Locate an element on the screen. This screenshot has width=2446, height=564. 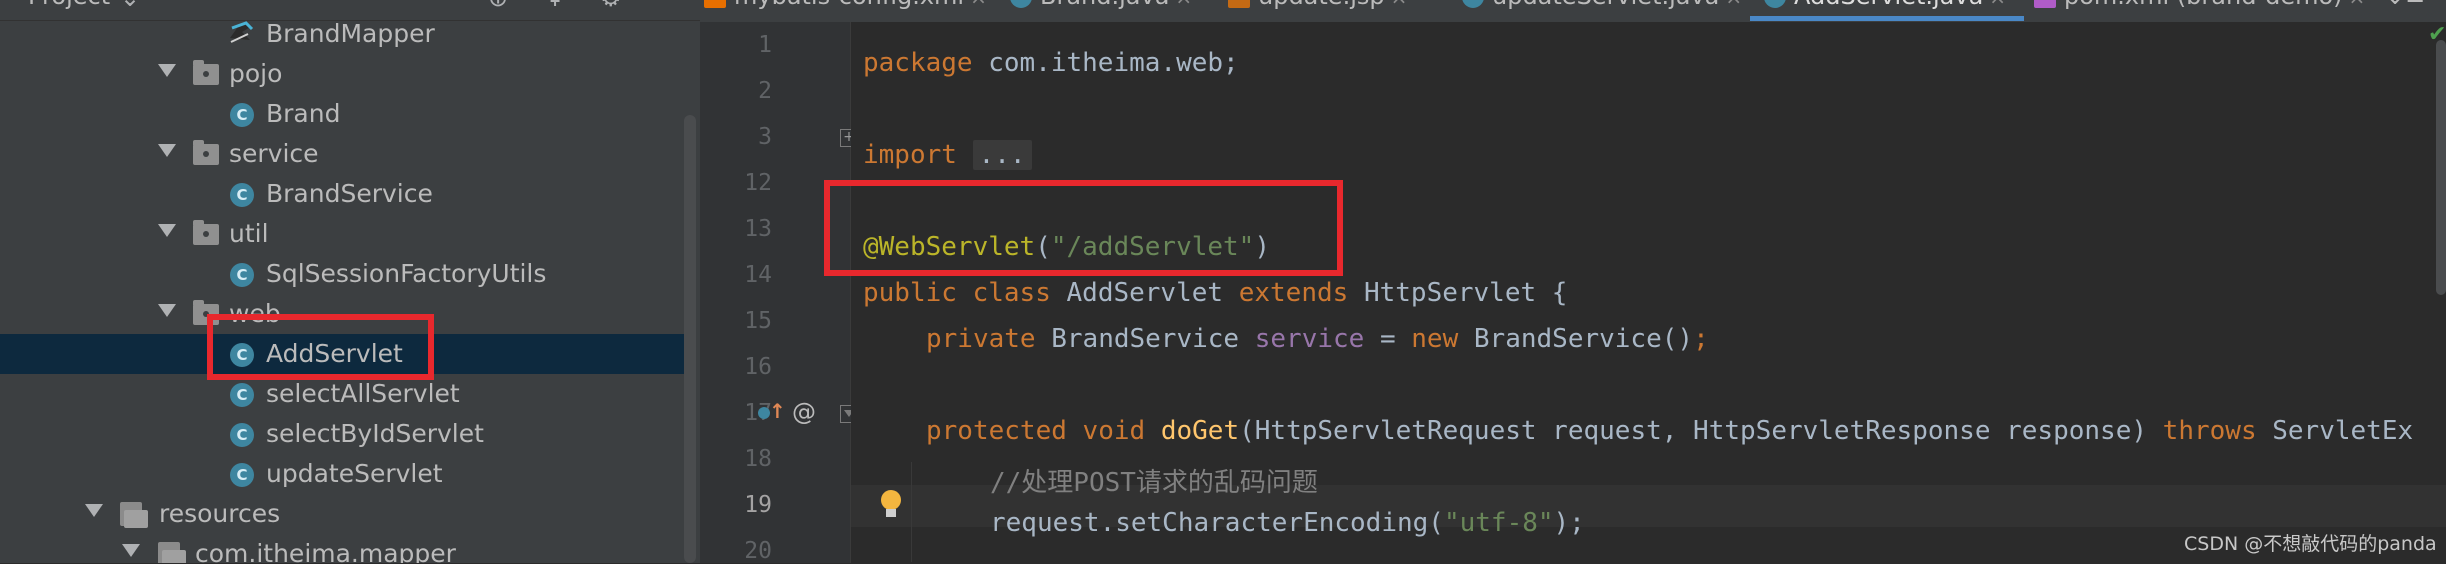
line-number: 13 is located at coordinates (758, 229).